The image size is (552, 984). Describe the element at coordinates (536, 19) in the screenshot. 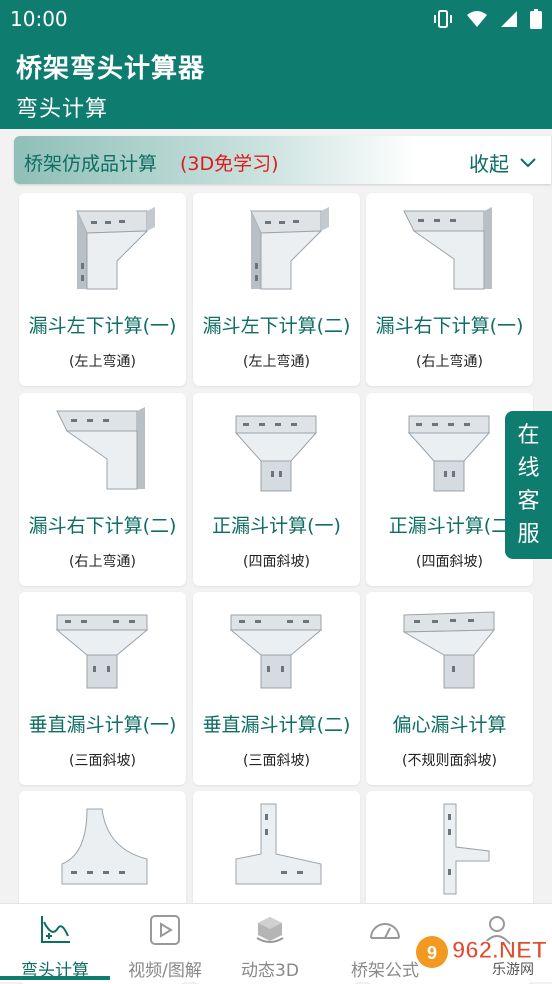

I see `battery-icon` at that location.